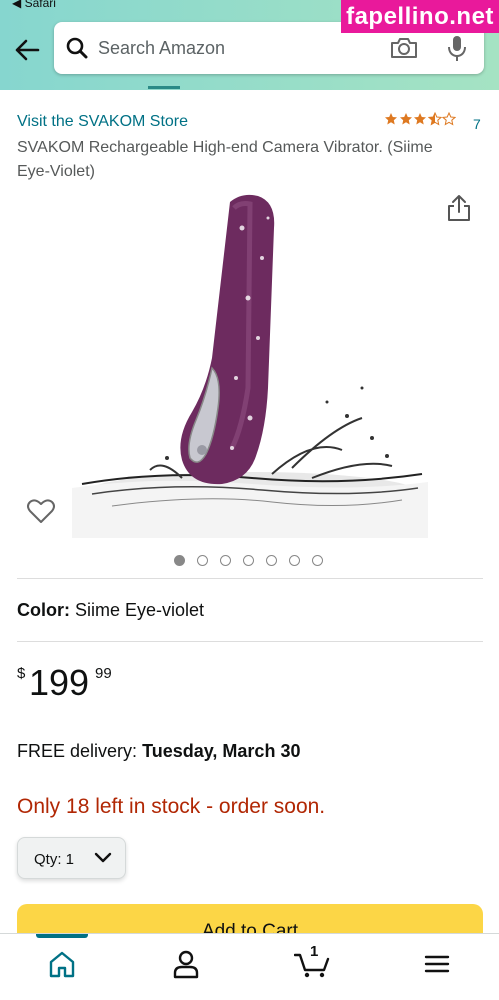 This screenshot has width=499, height=1000. Describe the element at coordinates (27, 50) in the screenshot. I see `back-arrow-icon` at that location.